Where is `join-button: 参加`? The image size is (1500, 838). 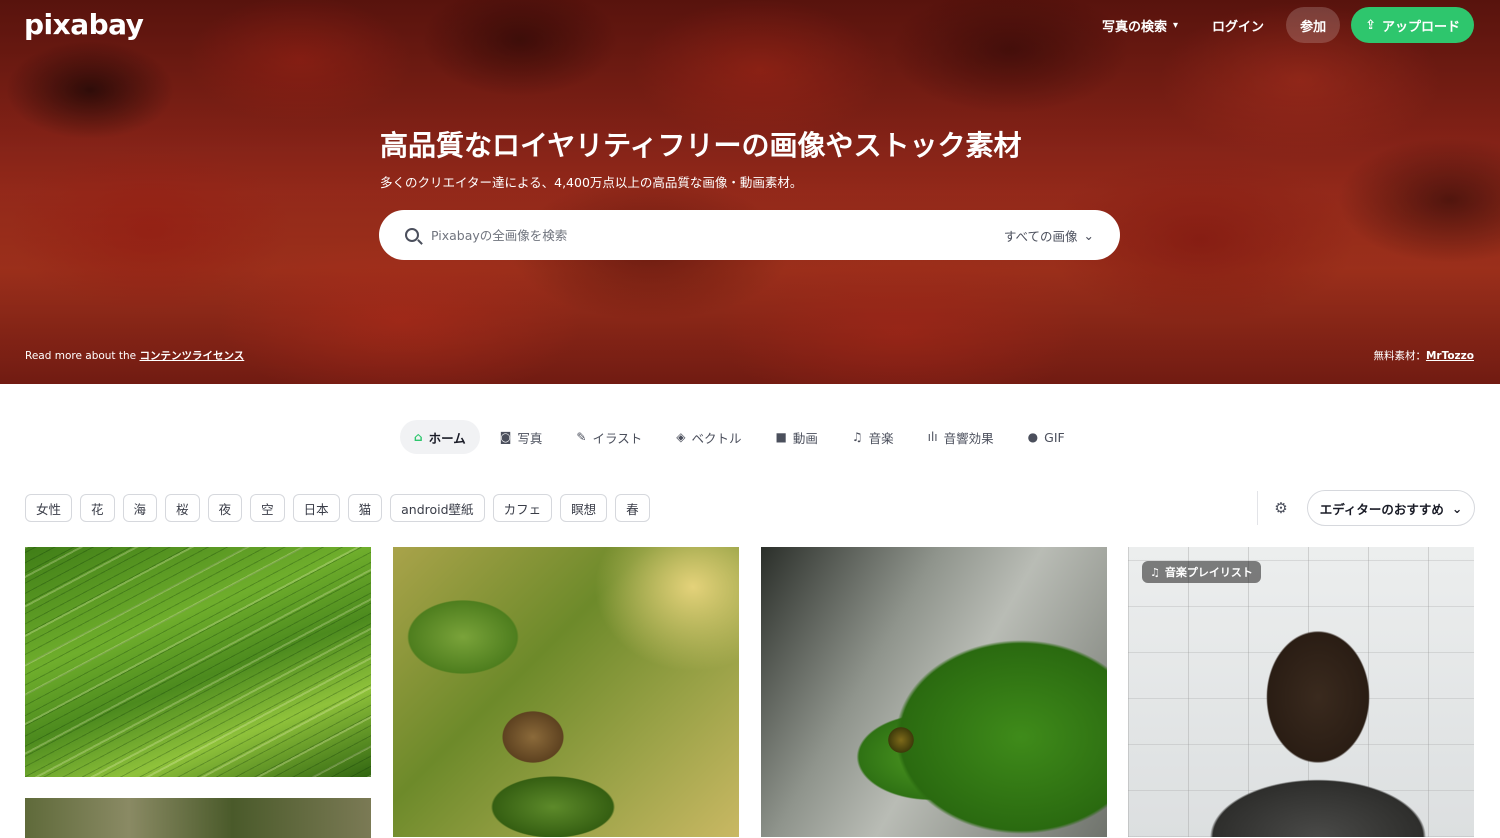
join-button: 参加 is located at coordinates (1313, 25).